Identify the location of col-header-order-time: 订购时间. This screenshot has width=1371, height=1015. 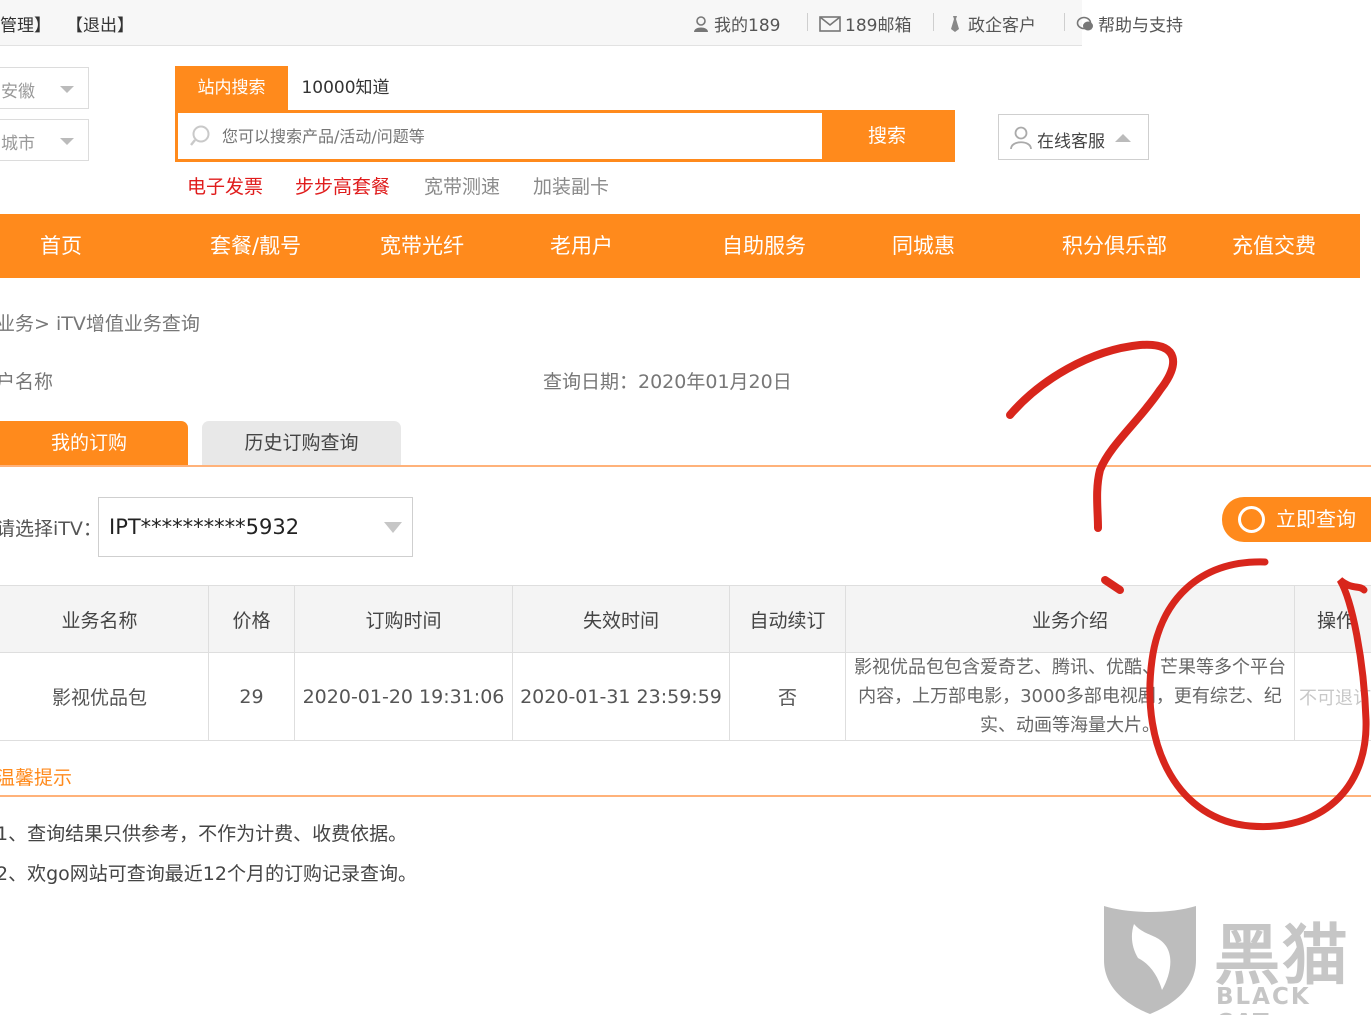
(403, 619).